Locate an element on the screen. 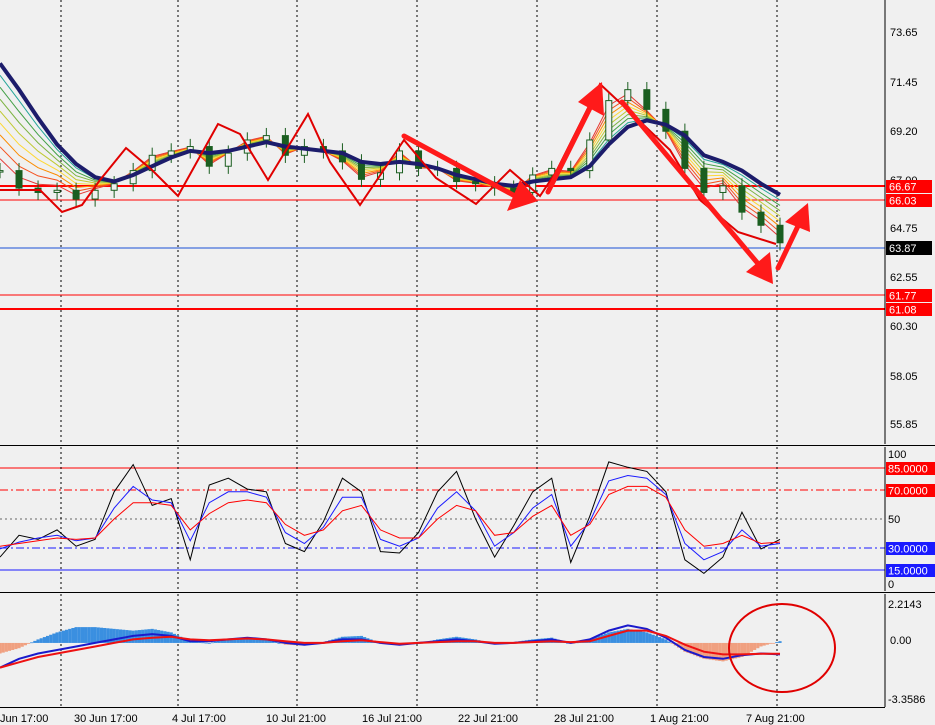 Image resolution: width=935 pixels, height=725 pixels. price-tag-61-08: 61.08 is located at coordinates (903, 311).